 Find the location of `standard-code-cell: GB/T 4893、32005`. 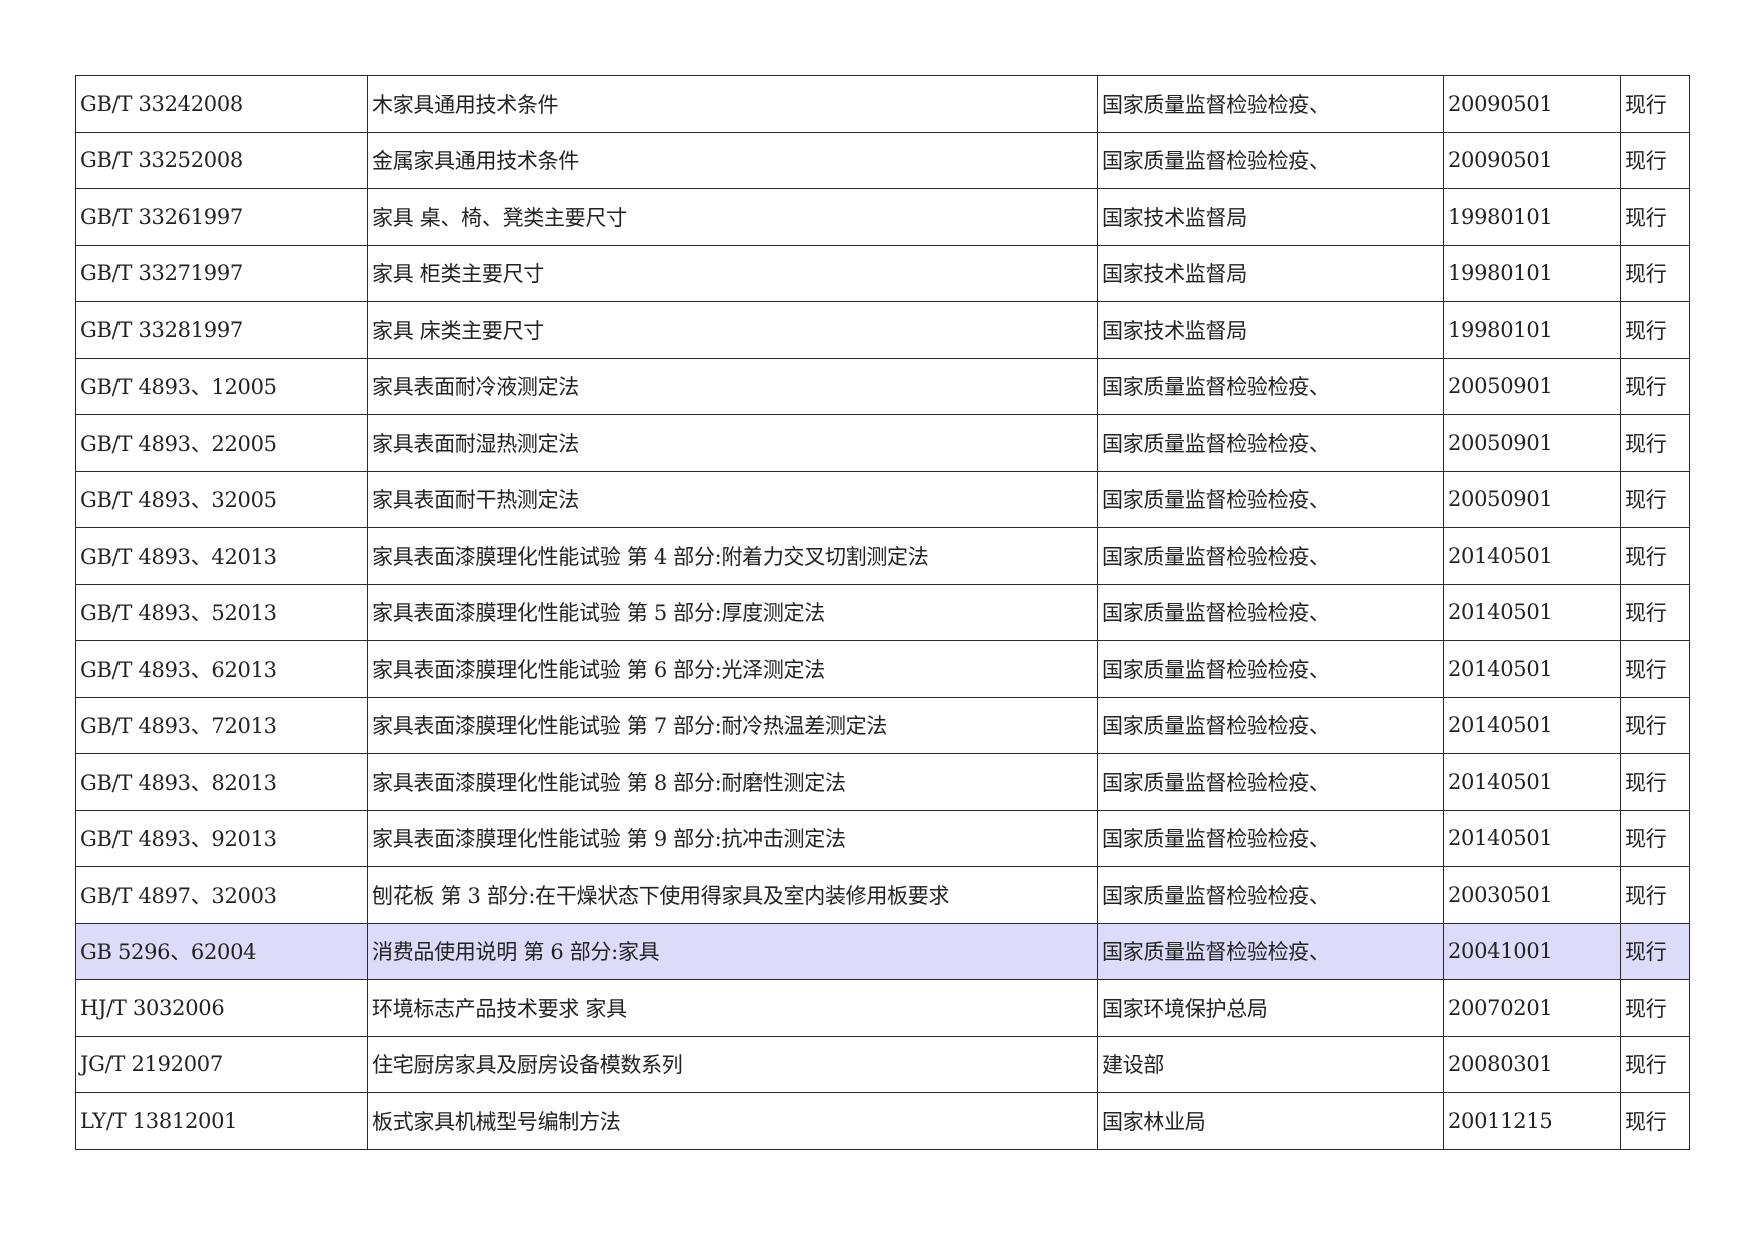

standard-code-cell: GB/T 4893、32005 is located at coordinates (221, 499).